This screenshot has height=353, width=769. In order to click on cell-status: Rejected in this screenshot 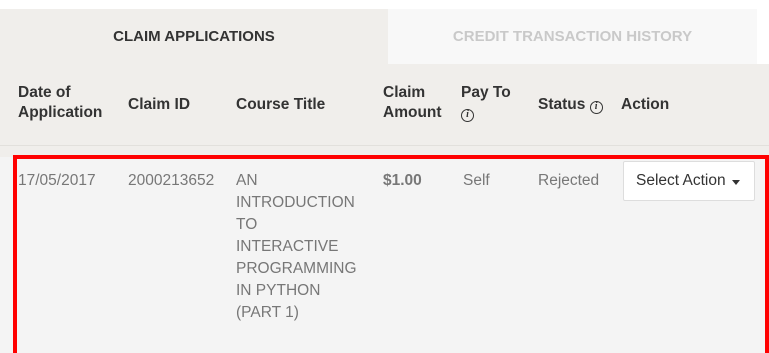, I will do `click(569, 180)`.